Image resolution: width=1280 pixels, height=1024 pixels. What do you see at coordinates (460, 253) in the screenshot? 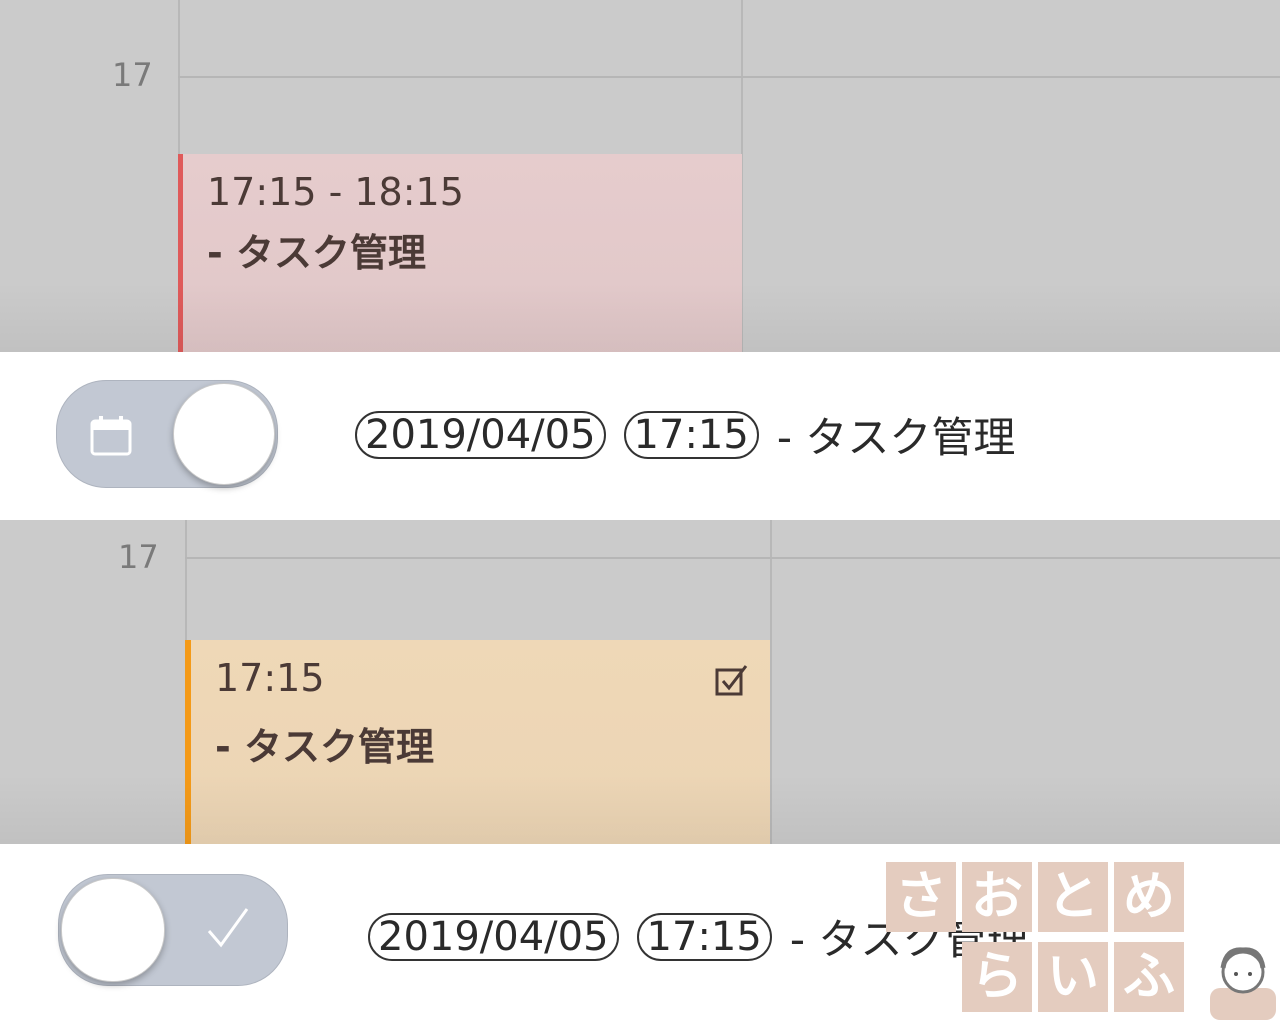
I see `calendar-event: 17:15 - 18:15 - タスク管理` at bounding box center [460, 253].